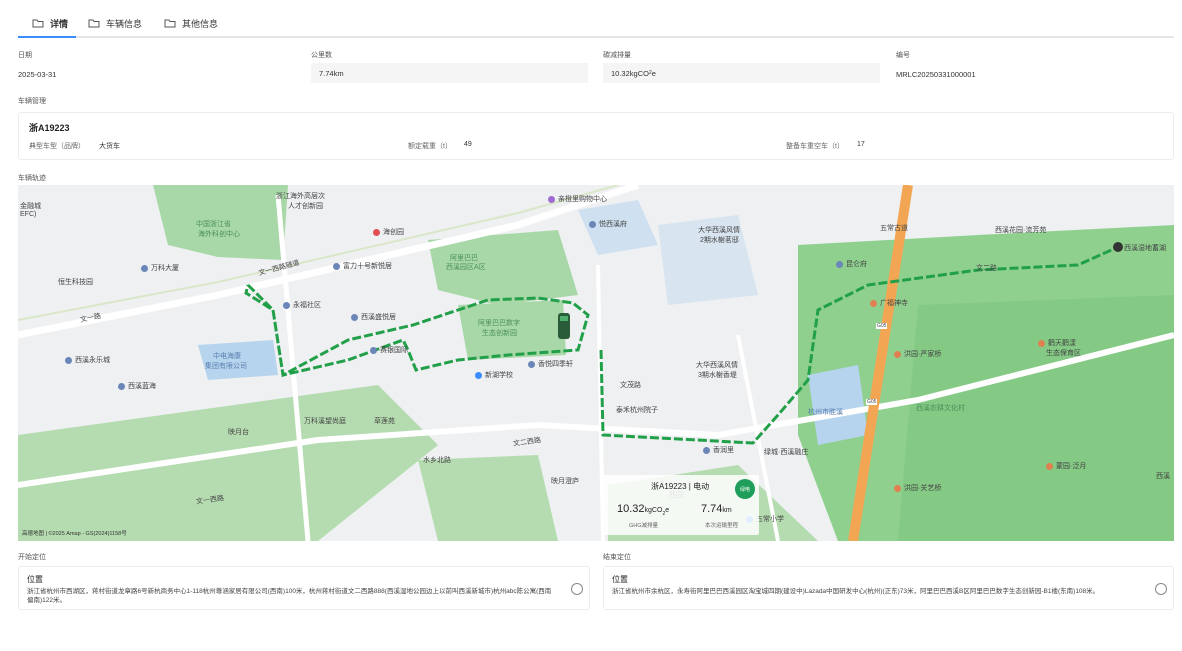  I want to click on map-label: 西溪农耕文化村, so click(940, 408).